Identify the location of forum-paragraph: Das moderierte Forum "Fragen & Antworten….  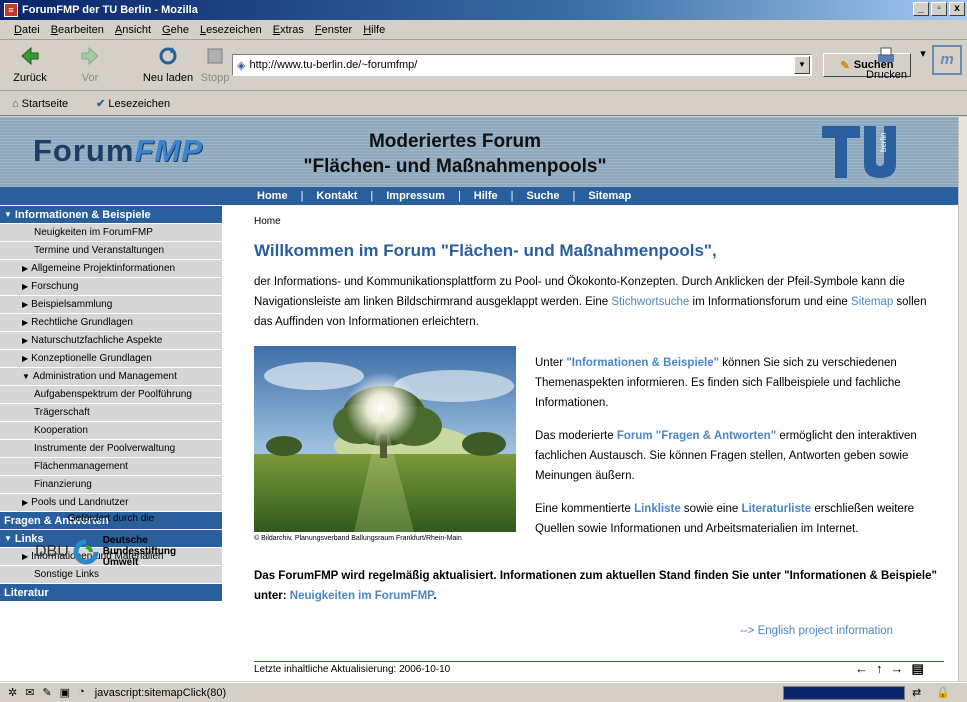
(737, 456).